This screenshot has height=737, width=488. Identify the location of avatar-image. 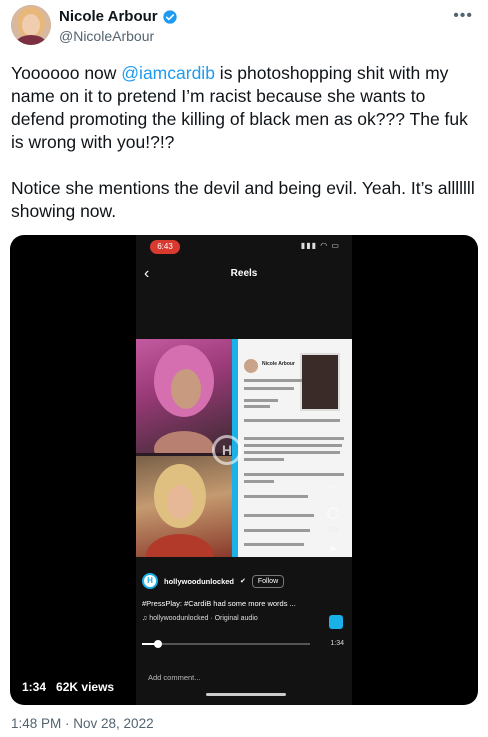
(31, 25).